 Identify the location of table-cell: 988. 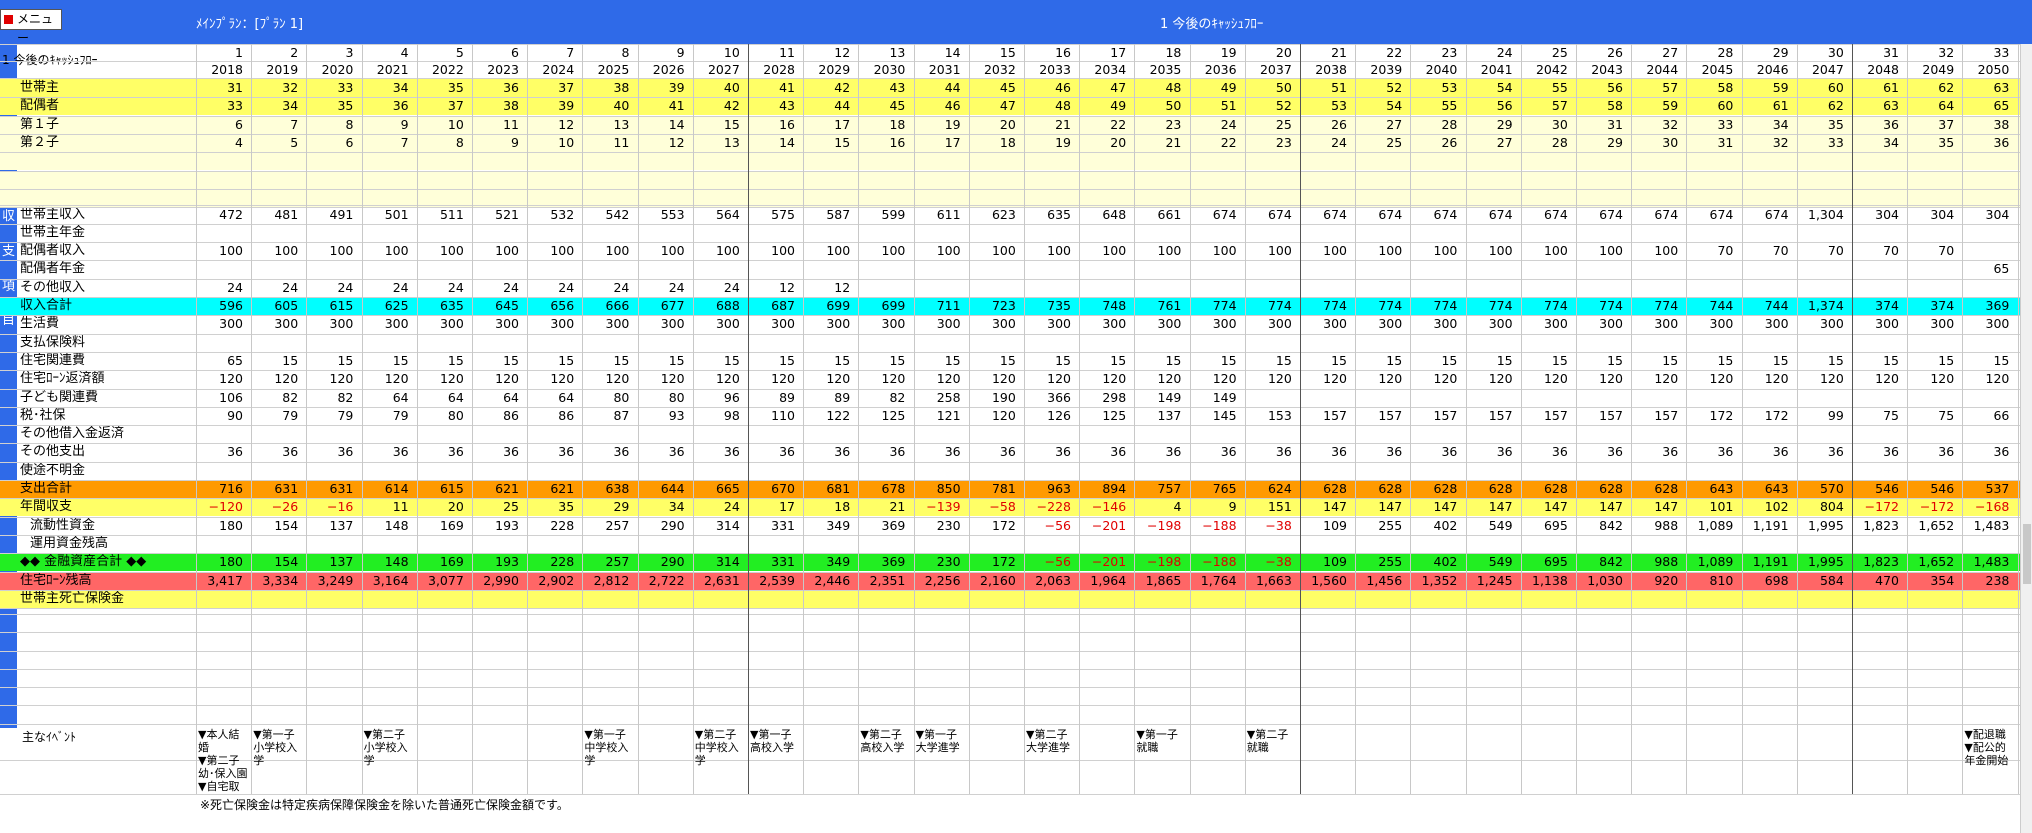
(1666, 562).